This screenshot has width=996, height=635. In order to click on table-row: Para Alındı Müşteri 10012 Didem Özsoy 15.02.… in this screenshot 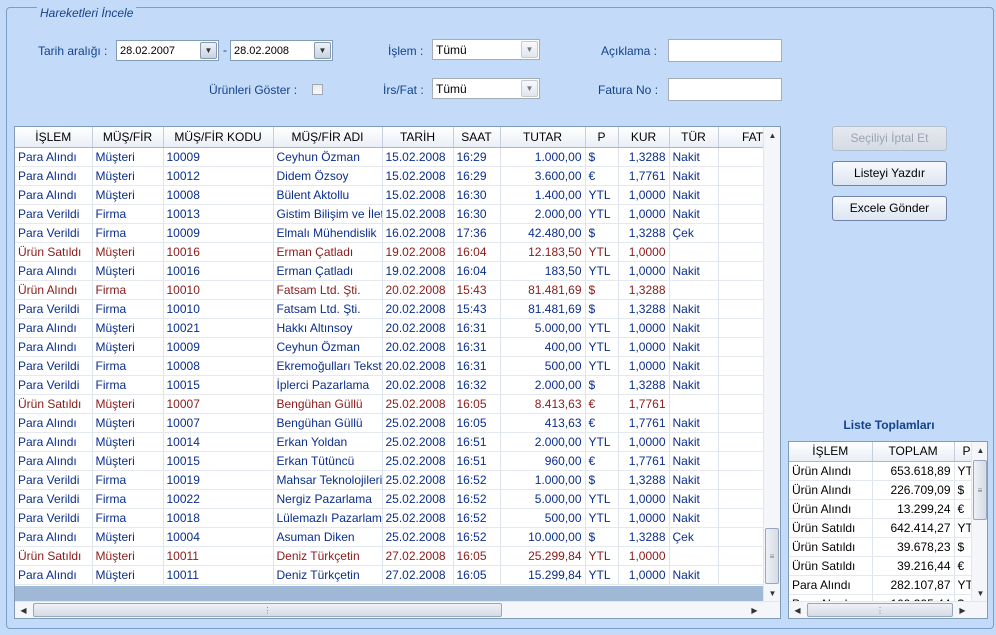, I will do `click(397, 176)`.